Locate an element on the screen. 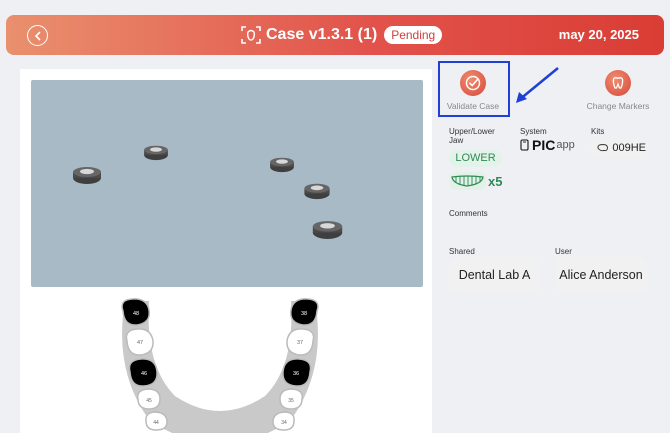  tooth-48: 48 is located at coordinates (135, 312).